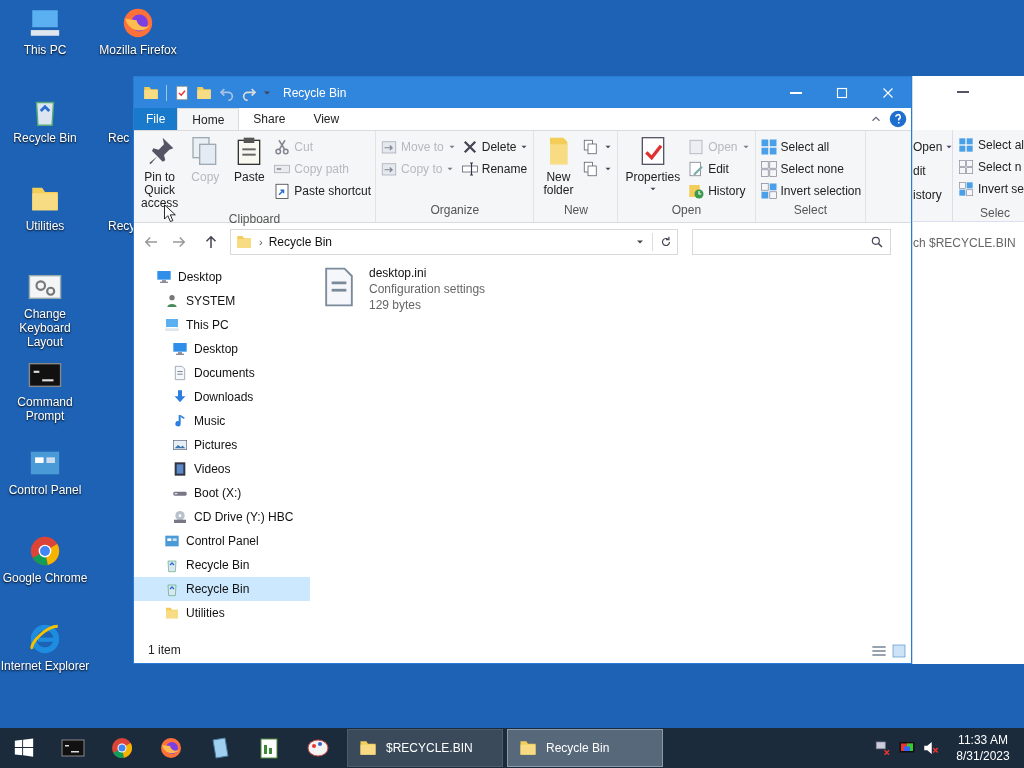 The image size is (1024, 768). Describe the element at coordinates (326, 119) in the screenshot. I see `ribbon-tab: View` at that location.